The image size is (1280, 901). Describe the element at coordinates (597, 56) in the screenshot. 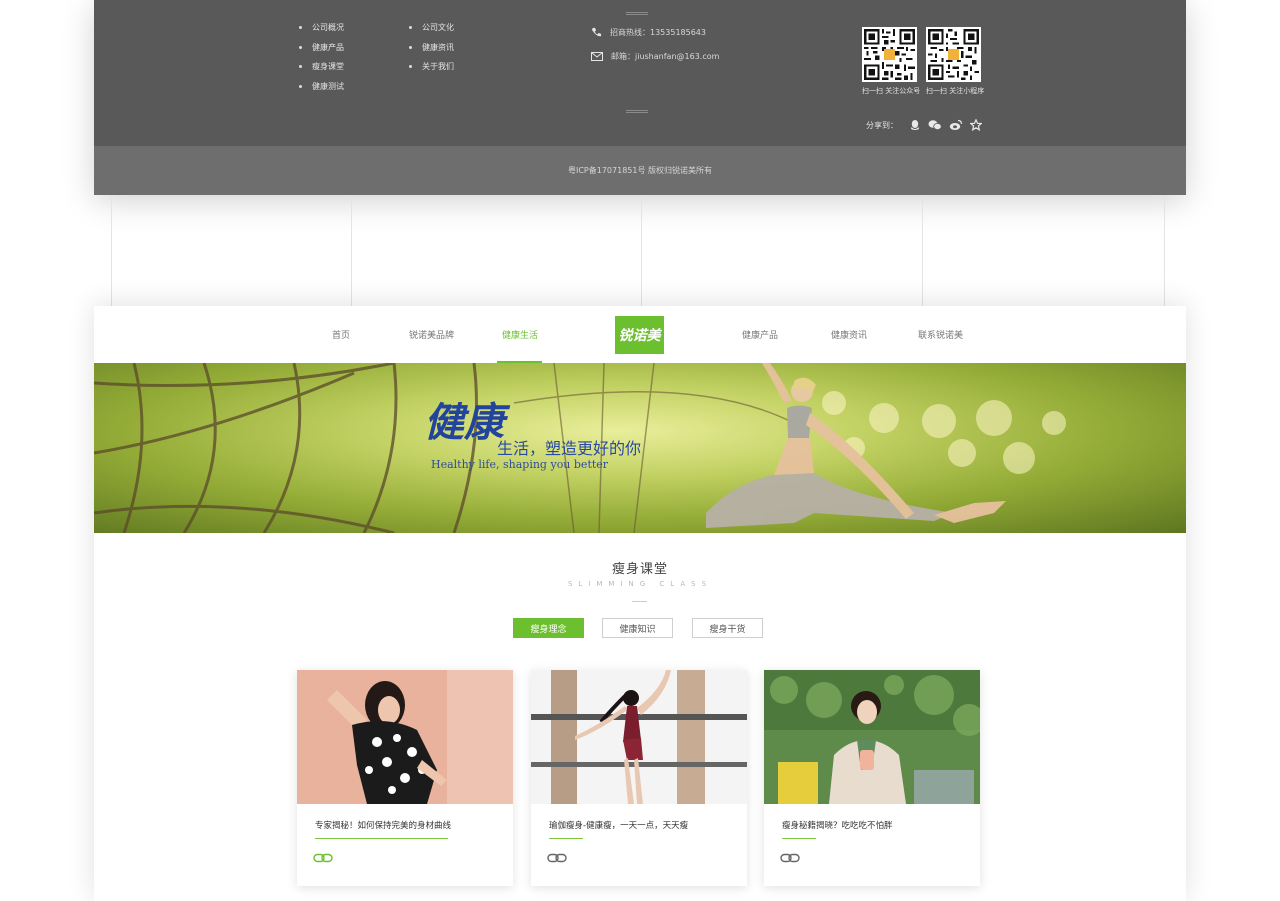

I see `mail-icon` at that location.